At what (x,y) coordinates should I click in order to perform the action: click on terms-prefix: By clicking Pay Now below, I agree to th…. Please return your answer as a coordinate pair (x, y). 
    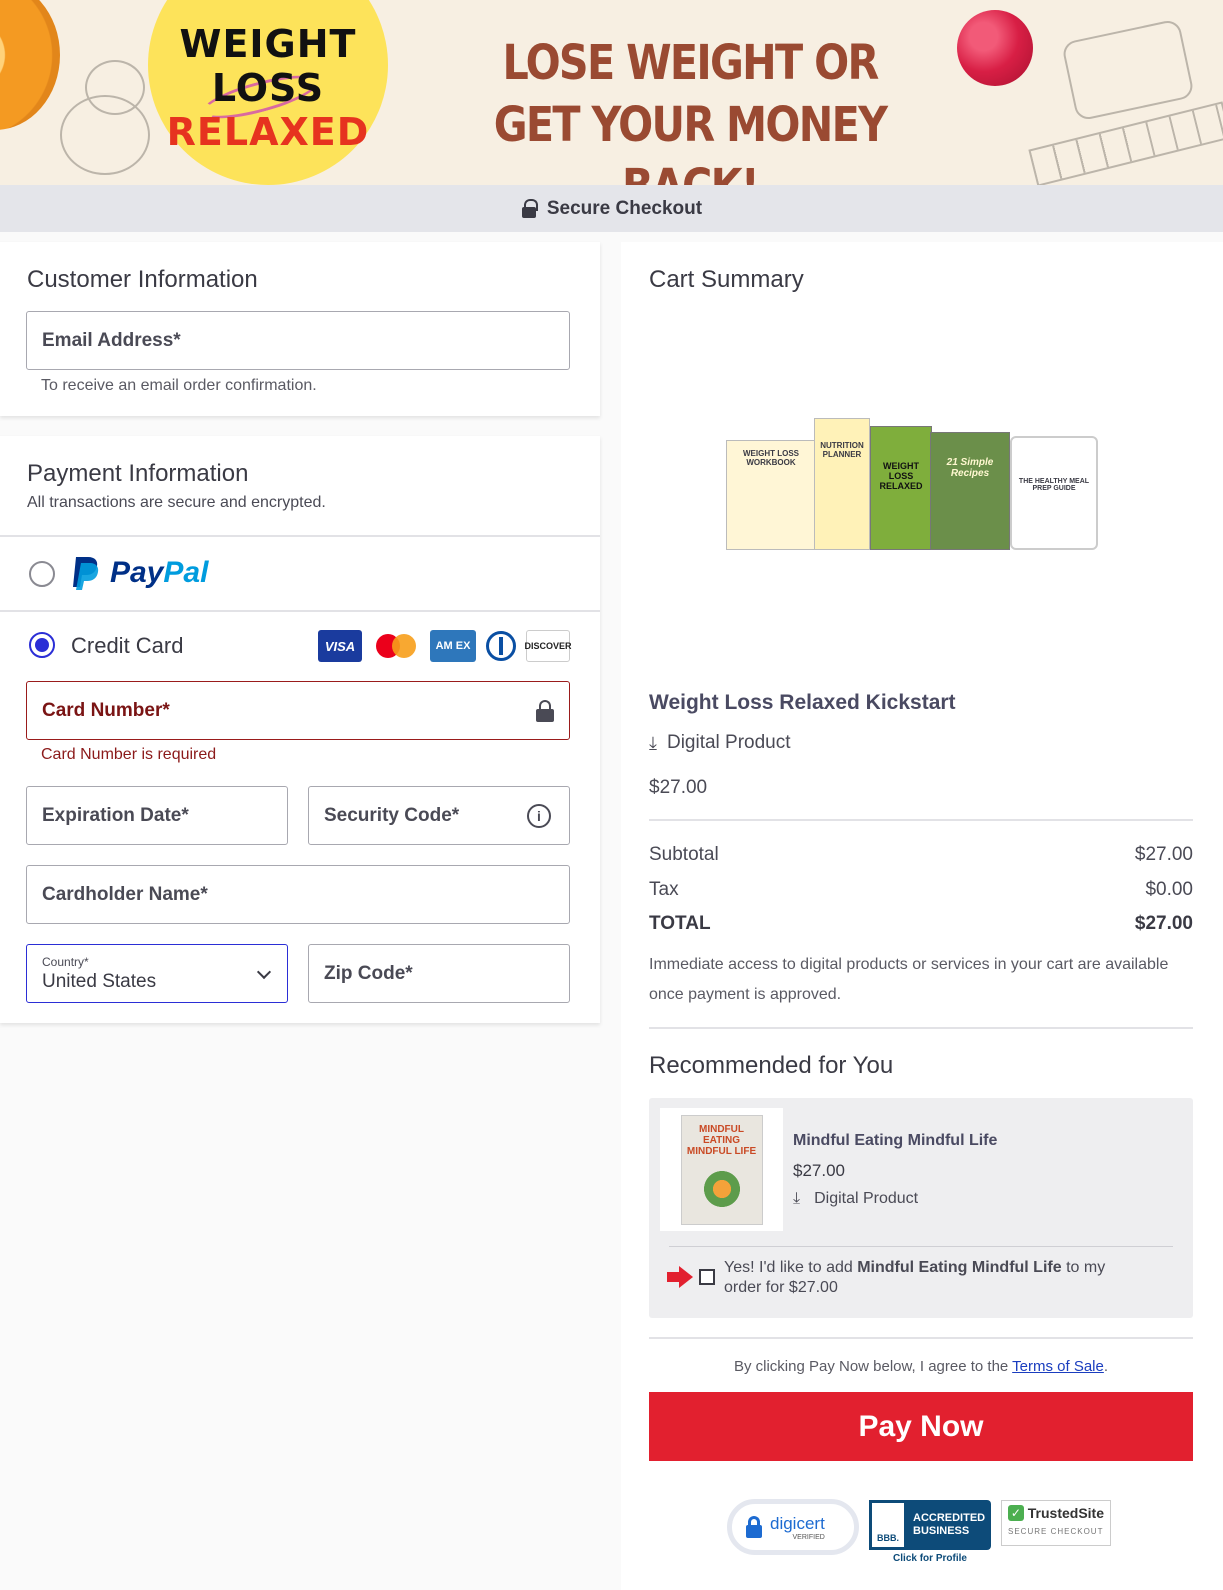
    Looking at the image, I should click on (873, 1366).